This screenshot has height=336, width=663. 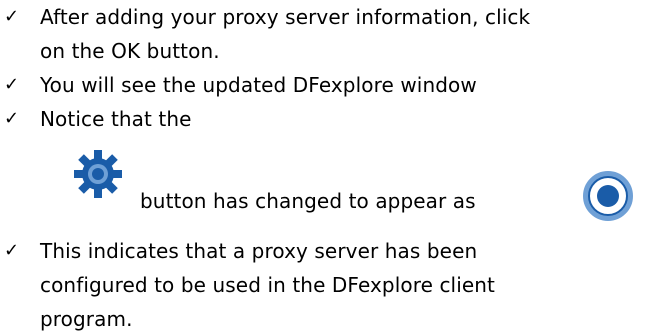 What do you see at coordinates (350, 119) in the screenshot?
I see `bullet-text: Notice that the` at bounding box center [350, 119].